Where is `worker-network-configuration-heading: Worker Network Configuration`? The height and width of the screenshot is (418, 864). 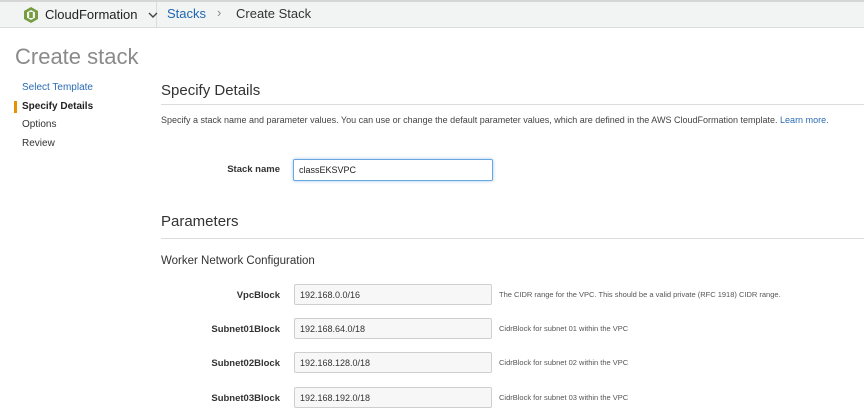
worker-network-configuration-heading: Worker Network Configuration is located at coordinates (238, 261).